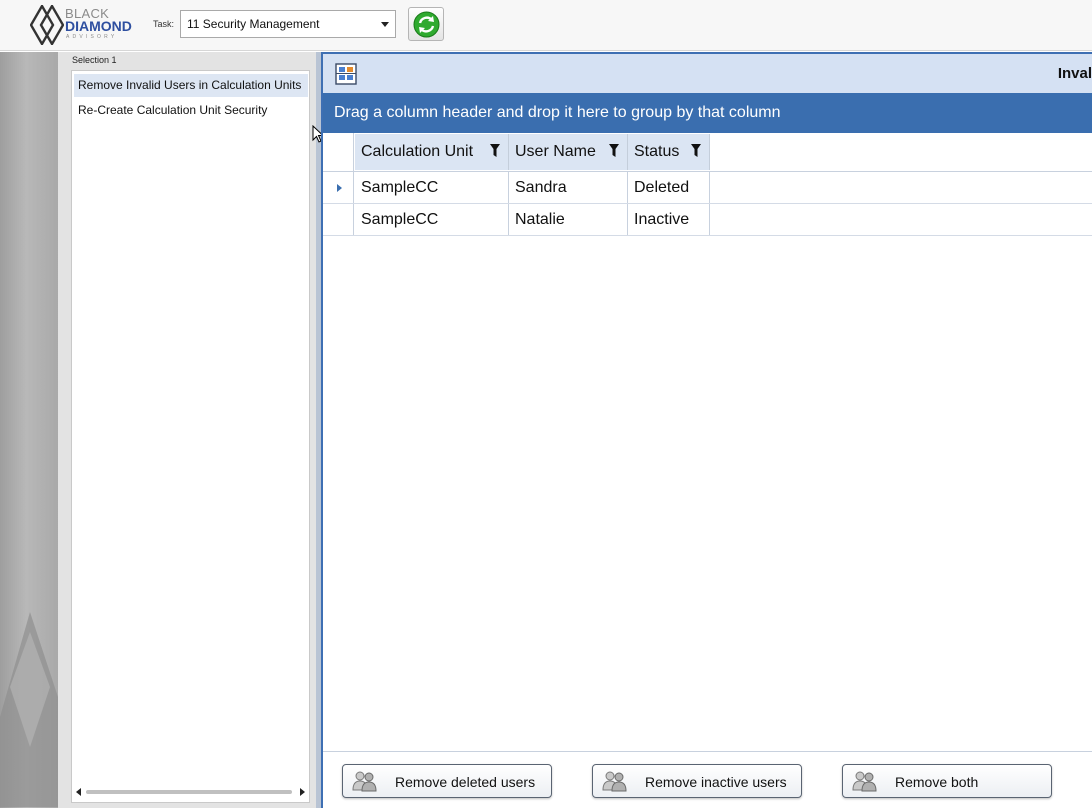  I want to click on brand-logo: BLACK DIAMOND ADVISORY, so click(85, 25).